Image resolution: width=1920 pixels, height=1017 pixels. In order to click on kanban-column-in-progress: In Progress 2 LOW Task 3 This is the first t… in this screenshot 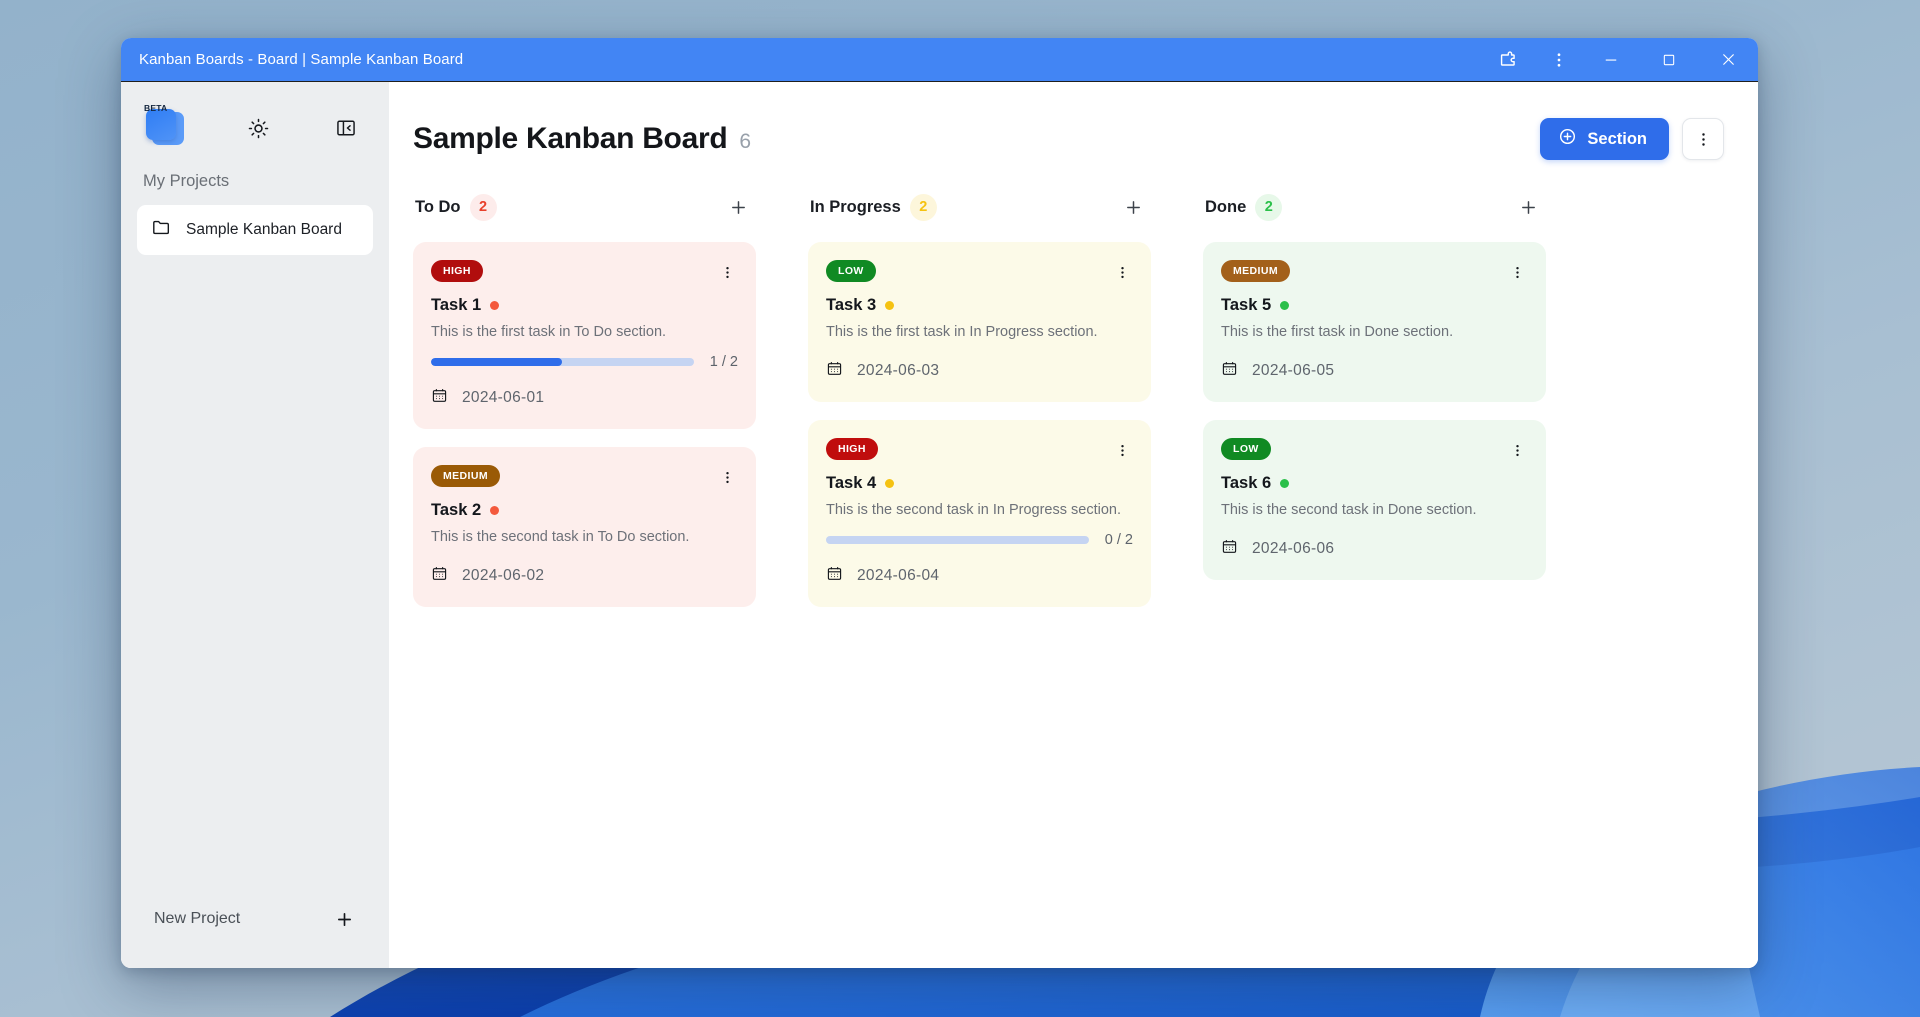, I will do `click(979, 399)`.